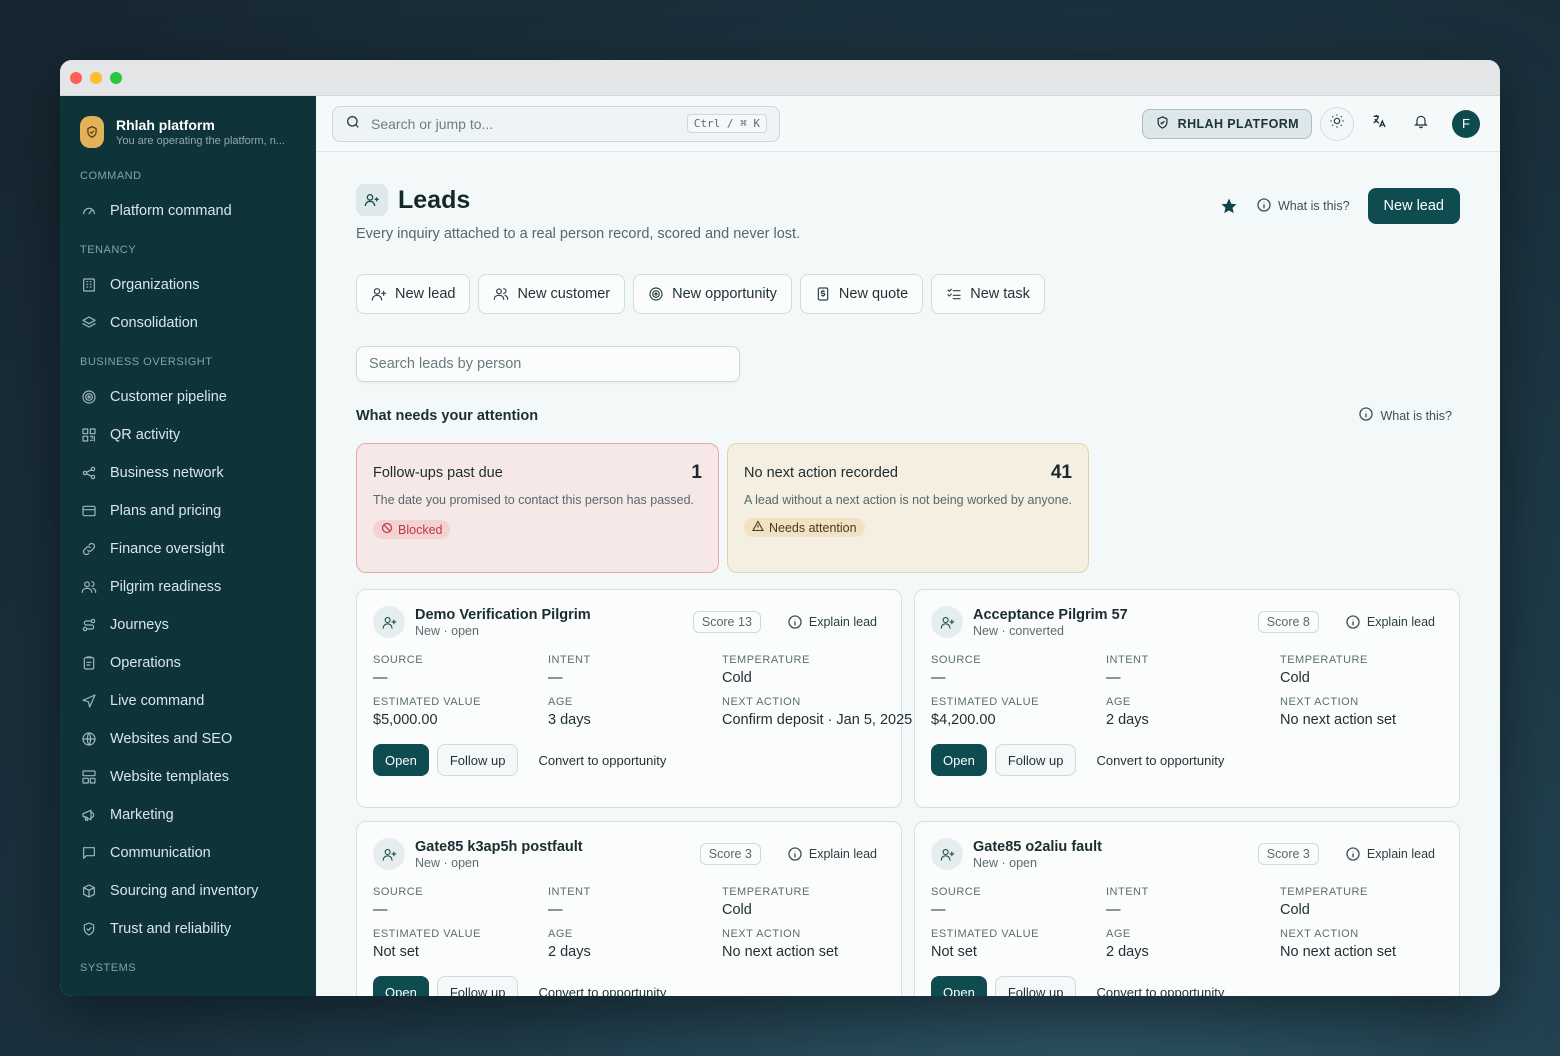 Image resolution: width=1560 pixels, height=1056 pixels. What do you see at coordinates (737, 910) in the screenshot?
I see `field-value: Cold` at bounding box center [737, 910].